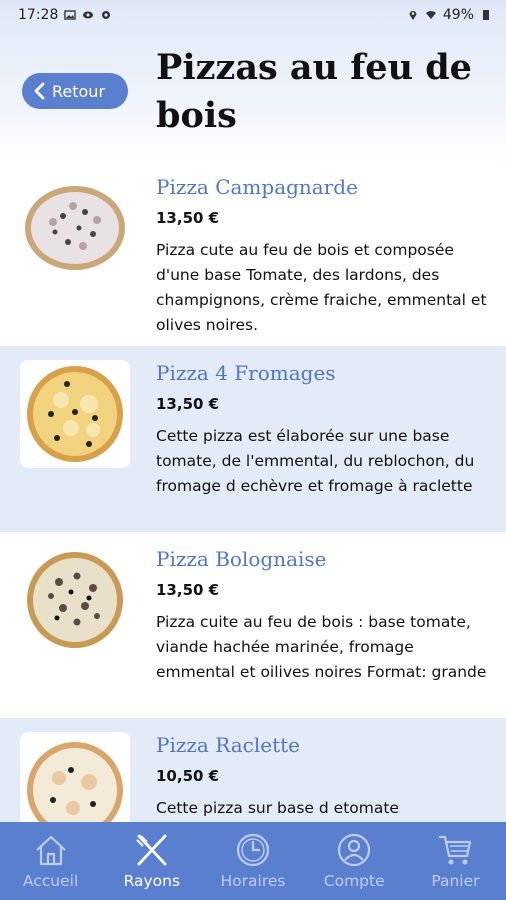 The height and width of the screenshot is (900, 506). Describe the element at coordinates (241, 559) in the screenshot. I see `product-name: Pizza Bolognaise` at that location.